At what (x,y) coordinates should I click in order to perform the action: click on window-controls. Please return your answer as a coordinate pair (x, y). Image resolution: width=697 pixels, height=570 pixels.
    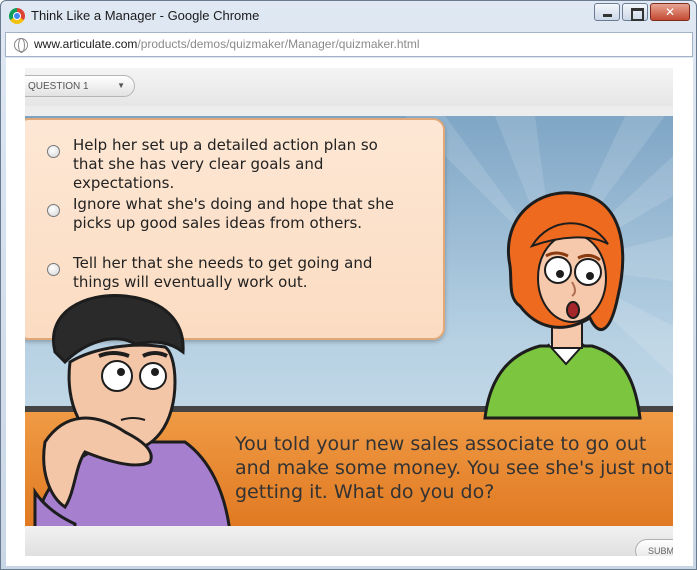
    Looking at the image, I should click on (642, 12).